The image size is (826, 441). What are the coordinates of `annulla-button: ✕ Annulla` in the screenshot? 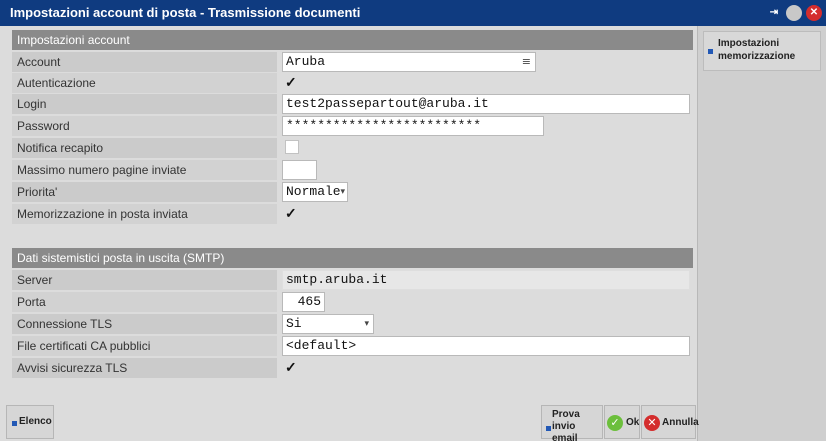 It's located at (670, 422).